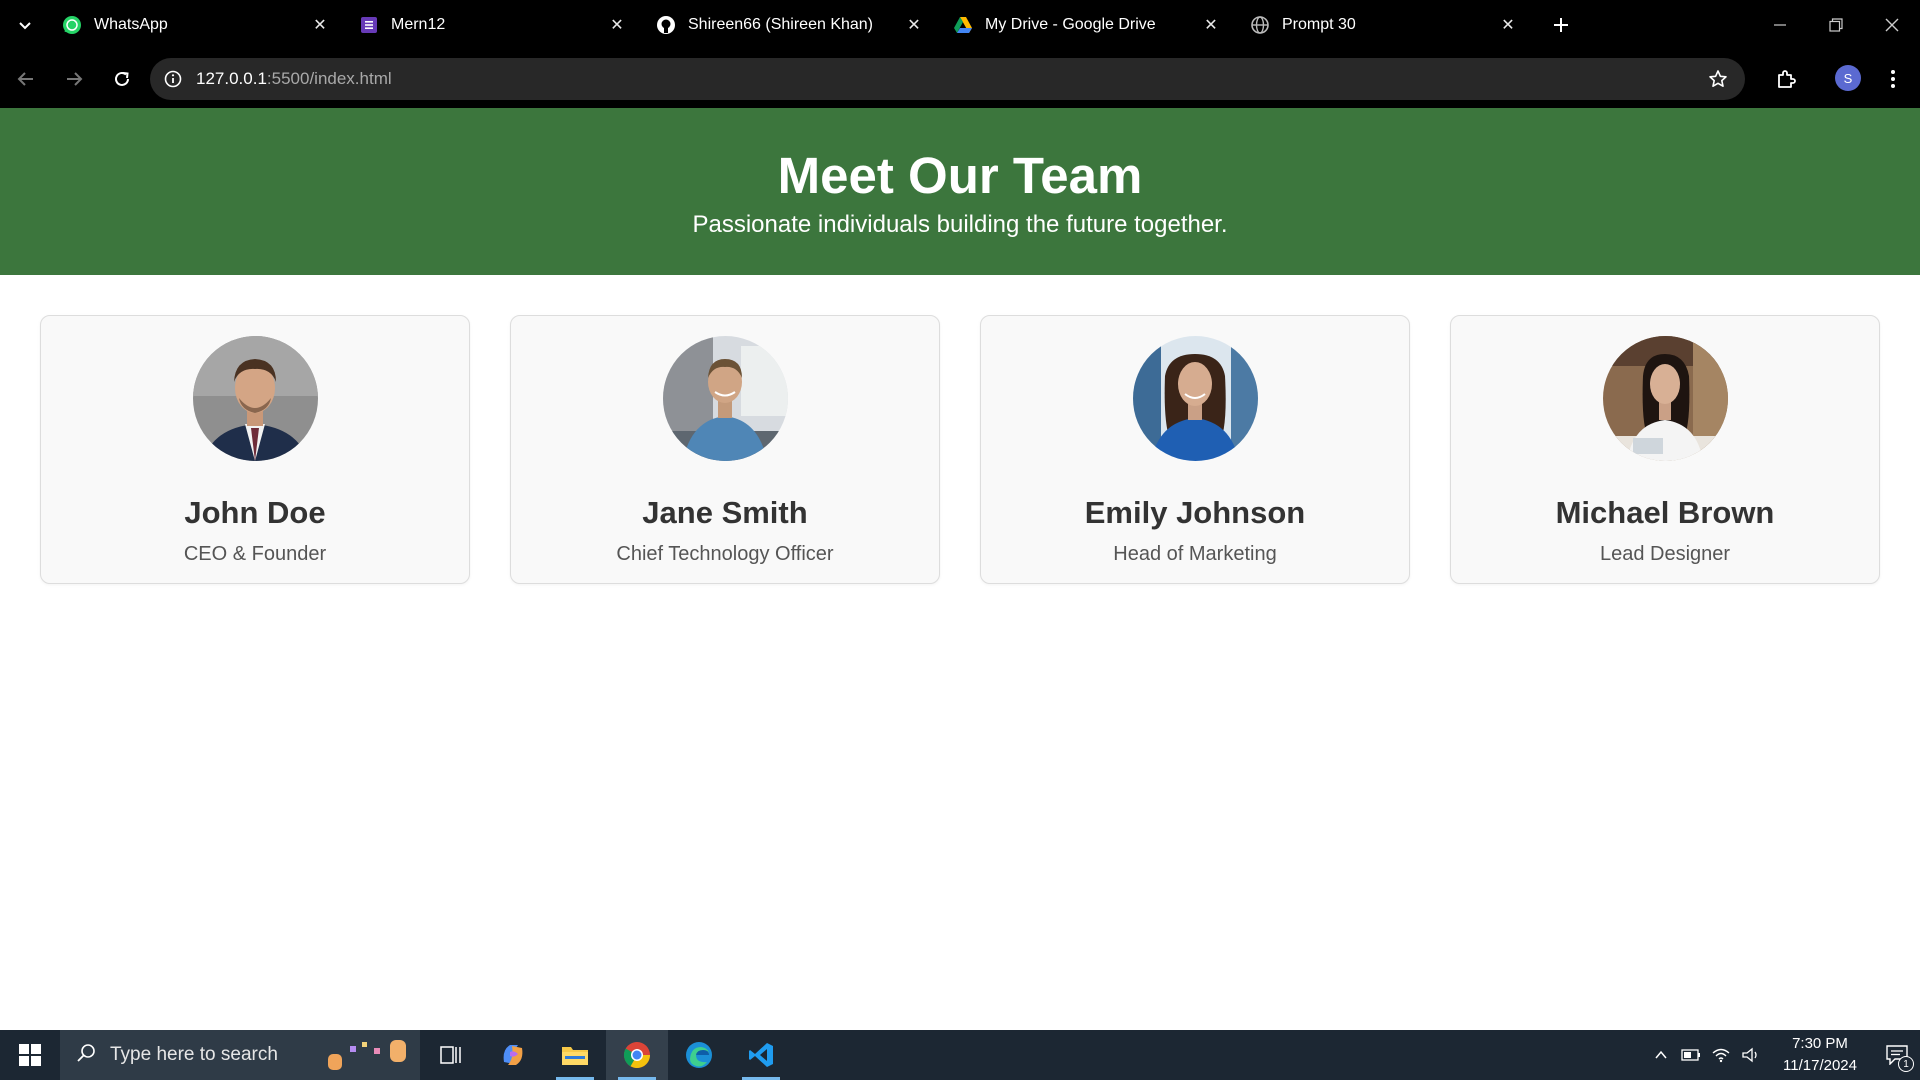  I want to click on globe-icon, so click(1260, 25).